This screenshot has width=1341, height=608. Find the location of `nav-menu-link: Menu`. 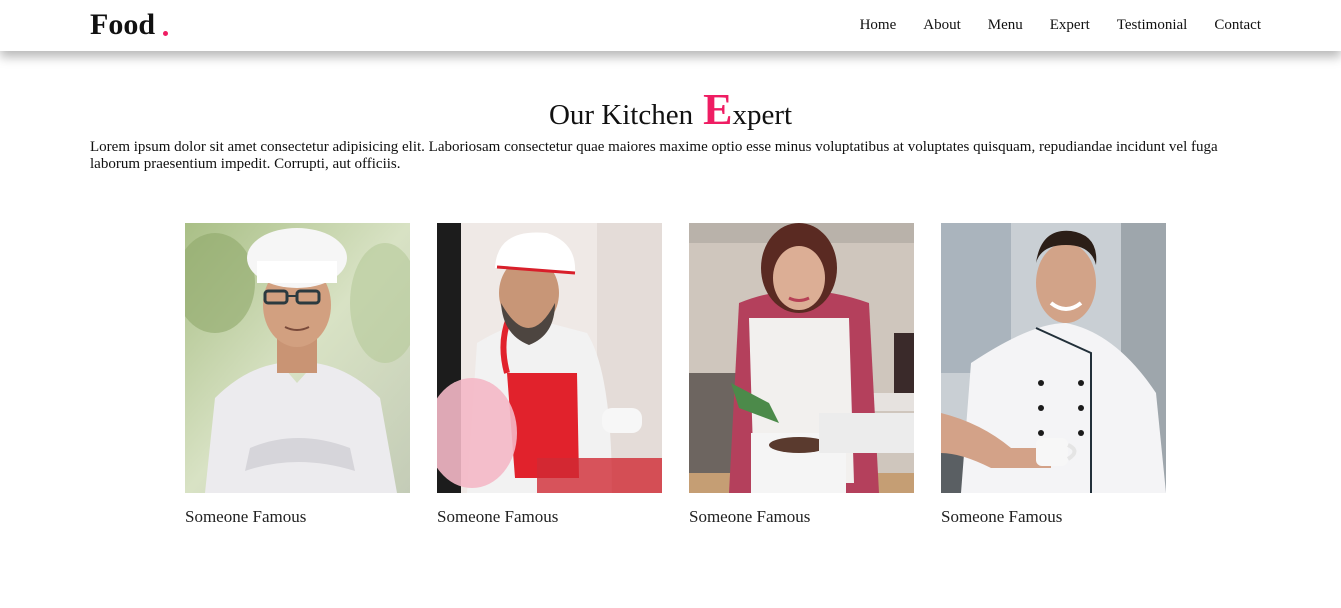

nav-menu-link: Menu is located at coordinates (1005, 25).